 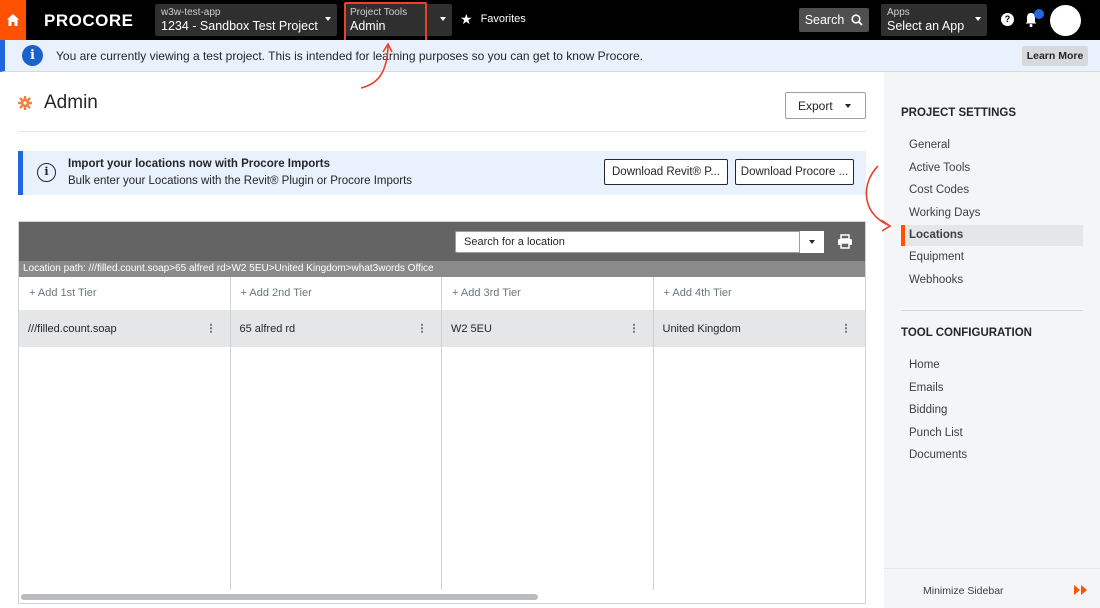 I want to click on tier-column-2: + Add 2nd Tier 65 alfred rd, so click(x=336, y=433).